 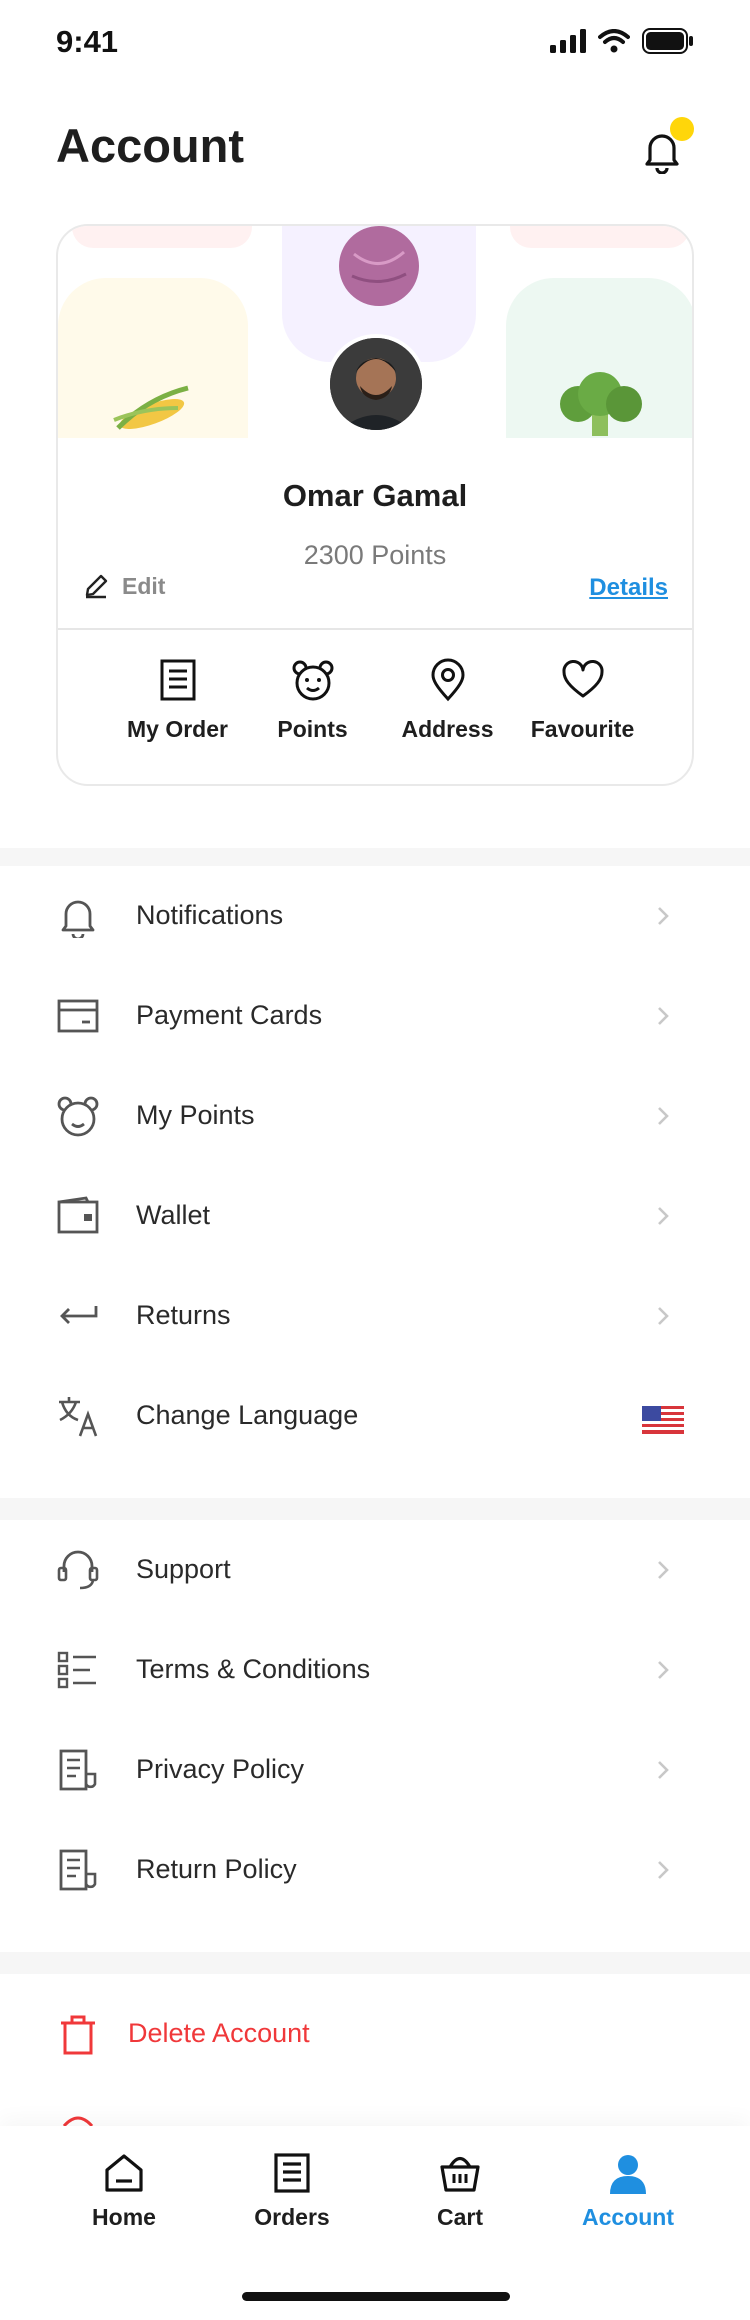 I want to click on menu-label: Wallet, so click(x=173, y=1215).